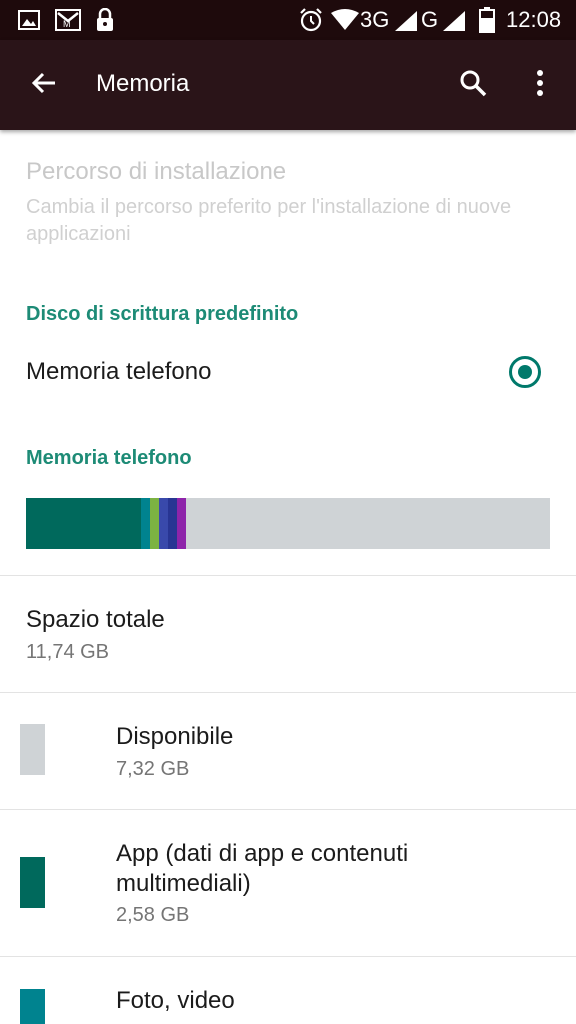 This screenshot has height=1024, width=576. I want to click on default-disk-header: Disco di scrittura predefinito, so click(162, 314).